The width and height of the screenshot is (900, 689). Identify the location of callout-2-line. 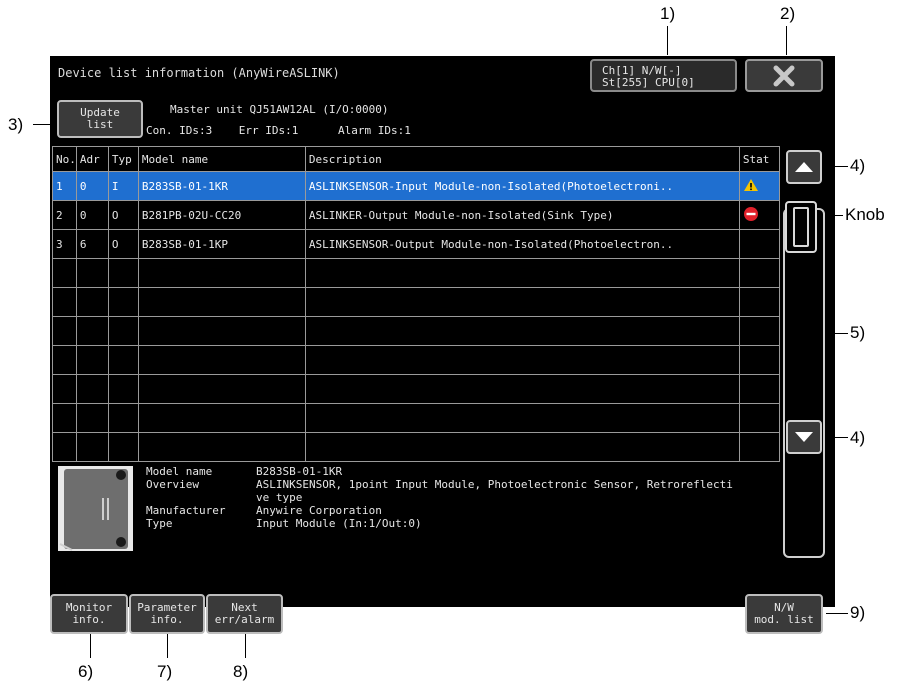
(786, 40).